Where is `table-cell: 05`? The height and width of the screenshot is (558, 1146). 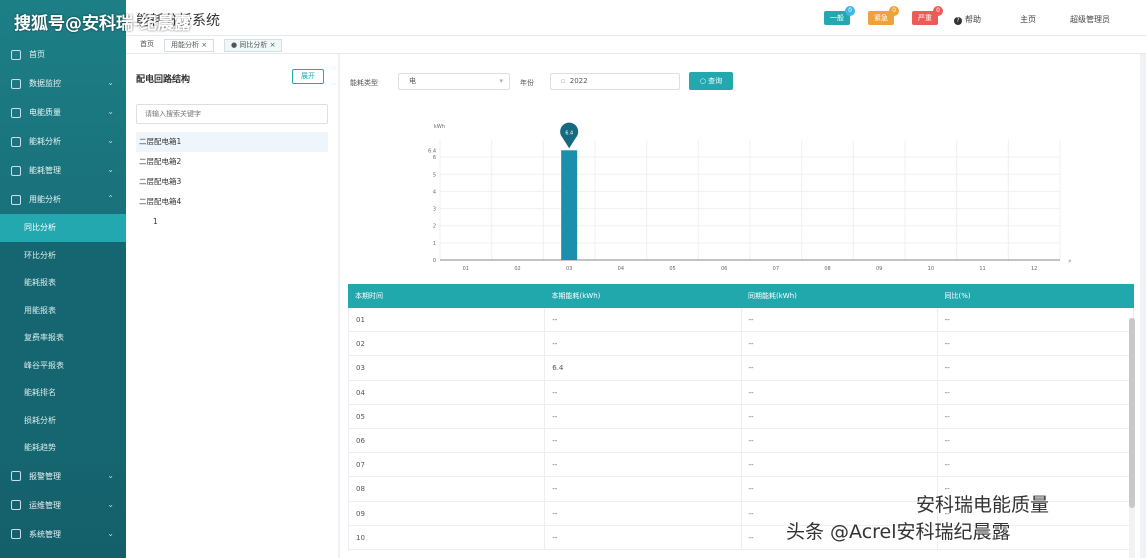 table-cell: 05 is located at coordinates (447, 416).